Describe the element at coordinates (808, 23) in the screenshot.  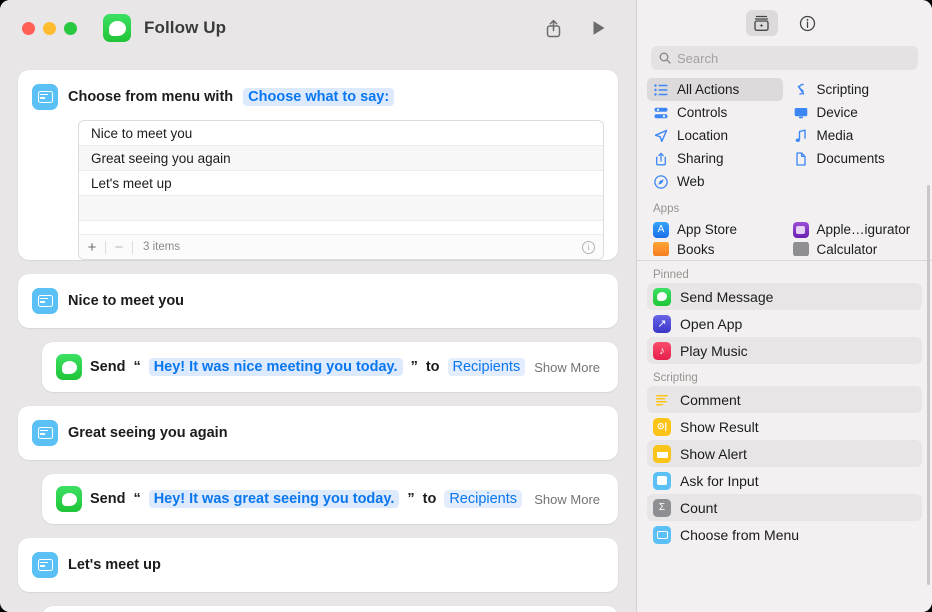
I see `info-icon` at that location.